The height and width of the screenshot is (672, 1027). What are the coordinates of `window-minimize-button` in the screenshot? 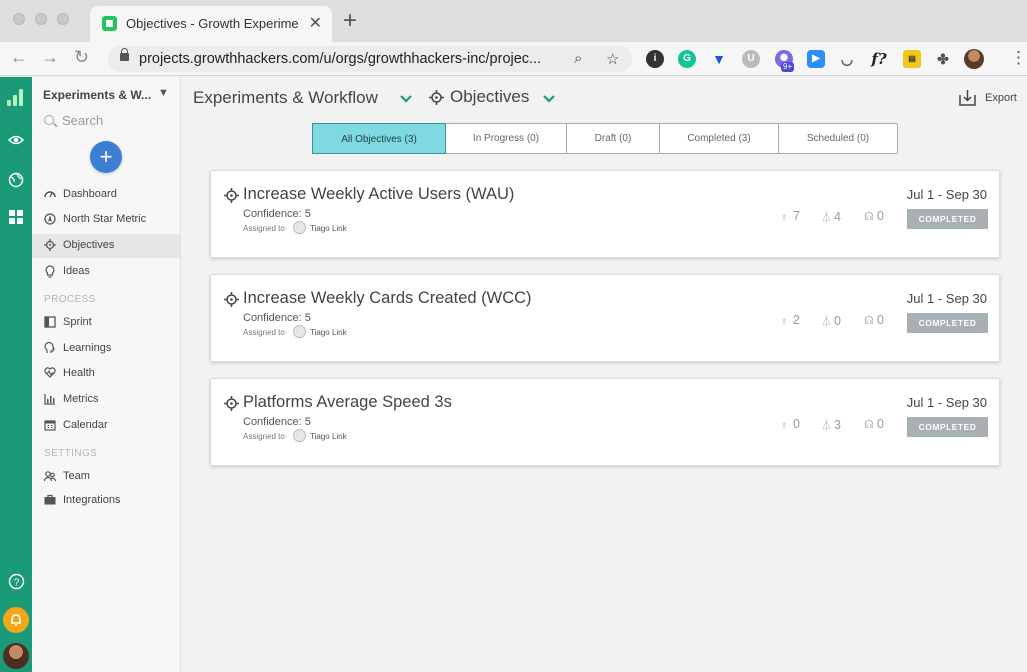 It's located at (41, 19).